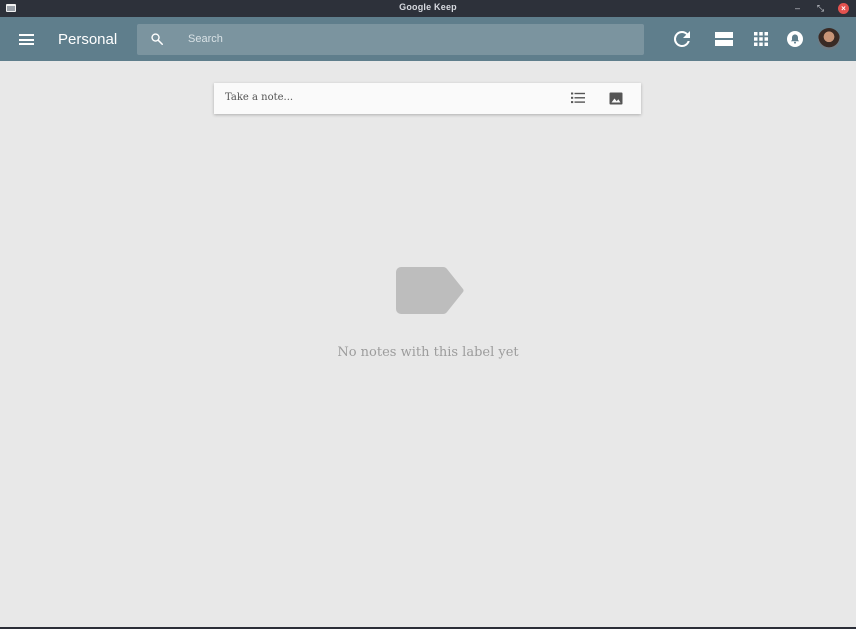 The width and height of the screenshot is (856, 629). I want to click on notifications-icon, so click(795, 39).